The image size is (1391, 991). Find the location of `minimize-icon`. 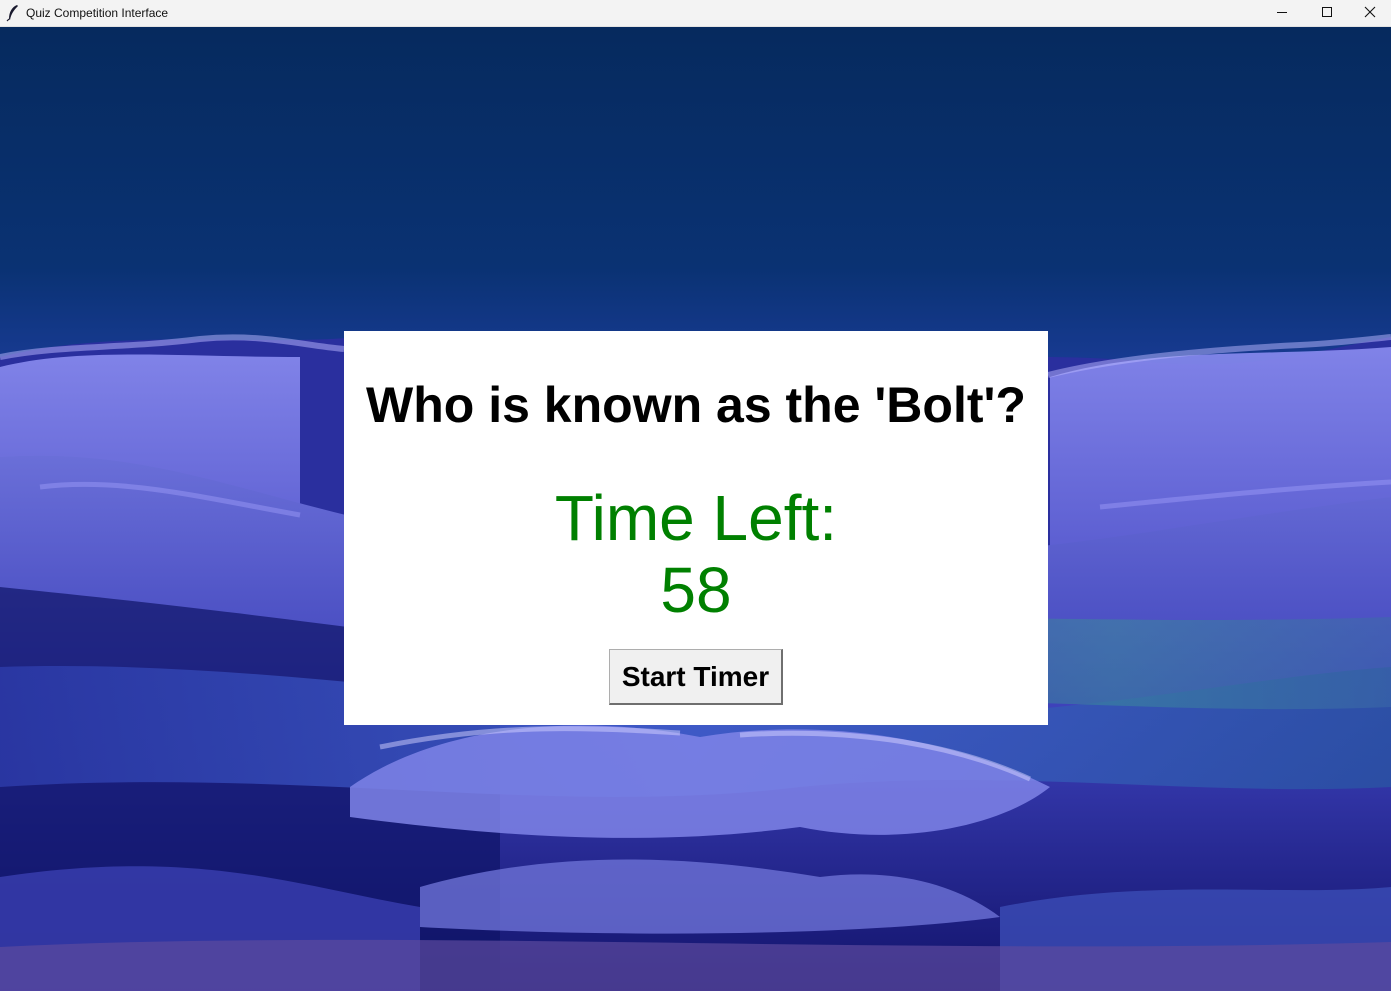

minimize-icon is located at coordinates (1282, 14).